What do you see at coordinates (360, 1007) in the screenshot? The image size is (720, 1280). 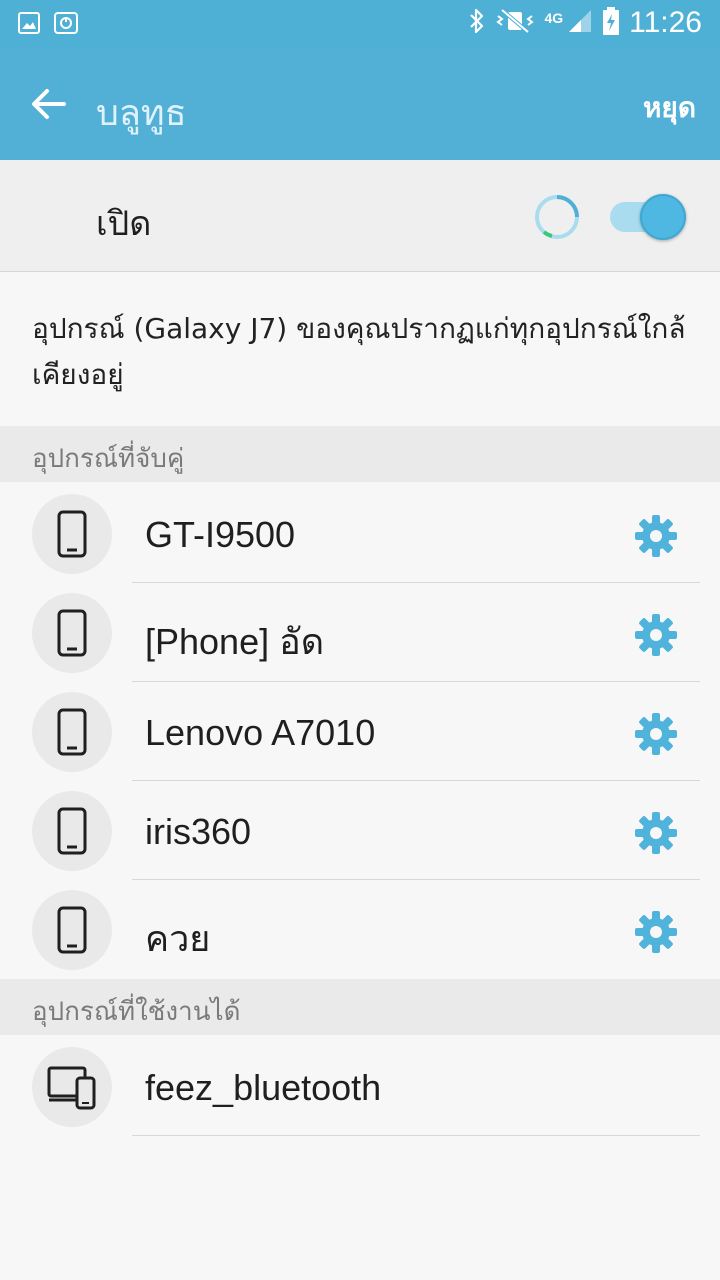 I see `available-devices-header: อุปกรณ์ที่ใช้งานได้` at bounding box center [360, 1007].